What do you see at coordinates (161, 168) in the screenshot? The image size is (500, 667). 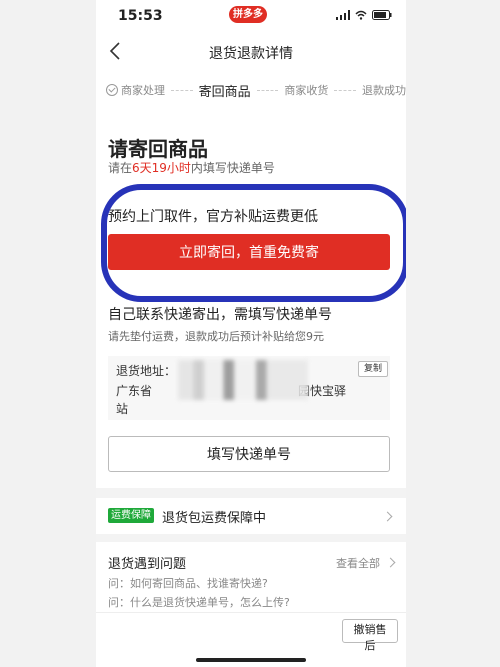 I see `deadline-time: 6天19小时` at bounding box center [161, 168].